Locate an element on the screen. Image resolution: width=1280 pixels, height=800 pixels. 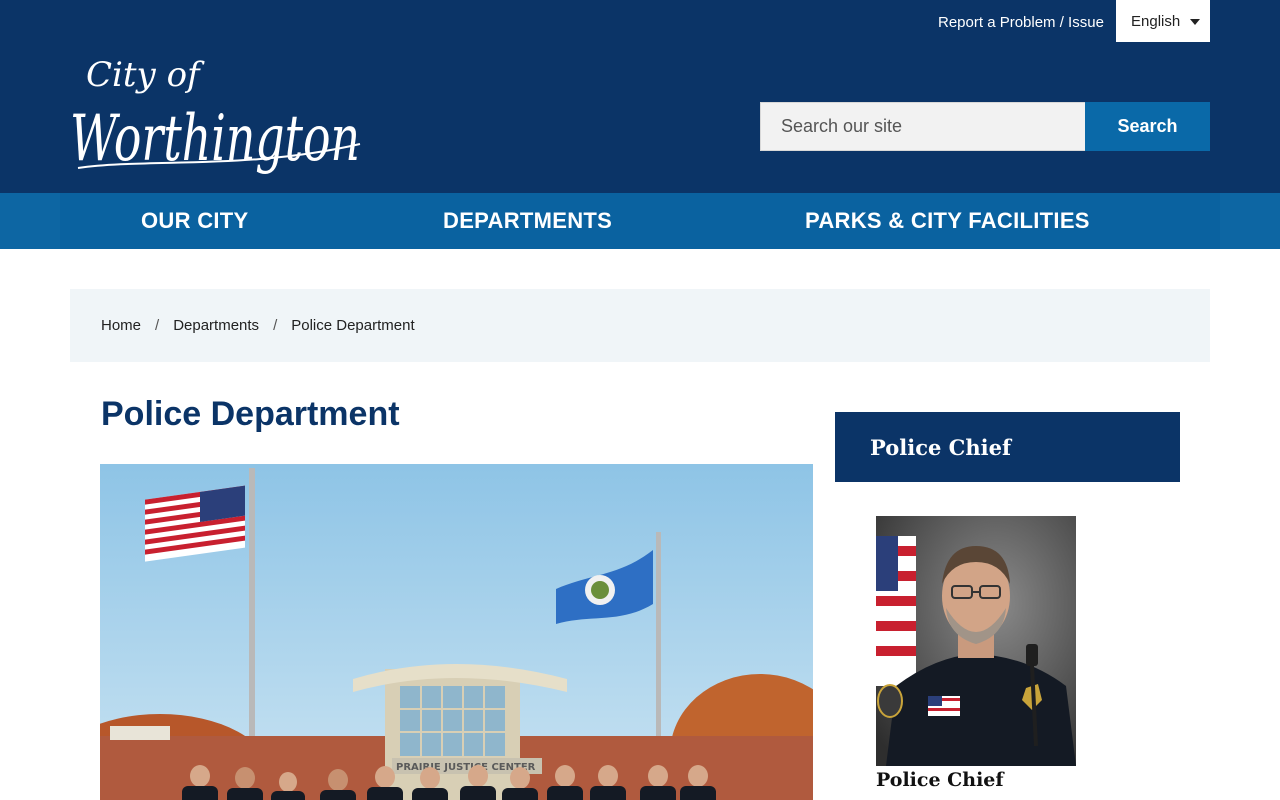
nav-item-our-city: OUR CITY is located at coordinates (195, 221).